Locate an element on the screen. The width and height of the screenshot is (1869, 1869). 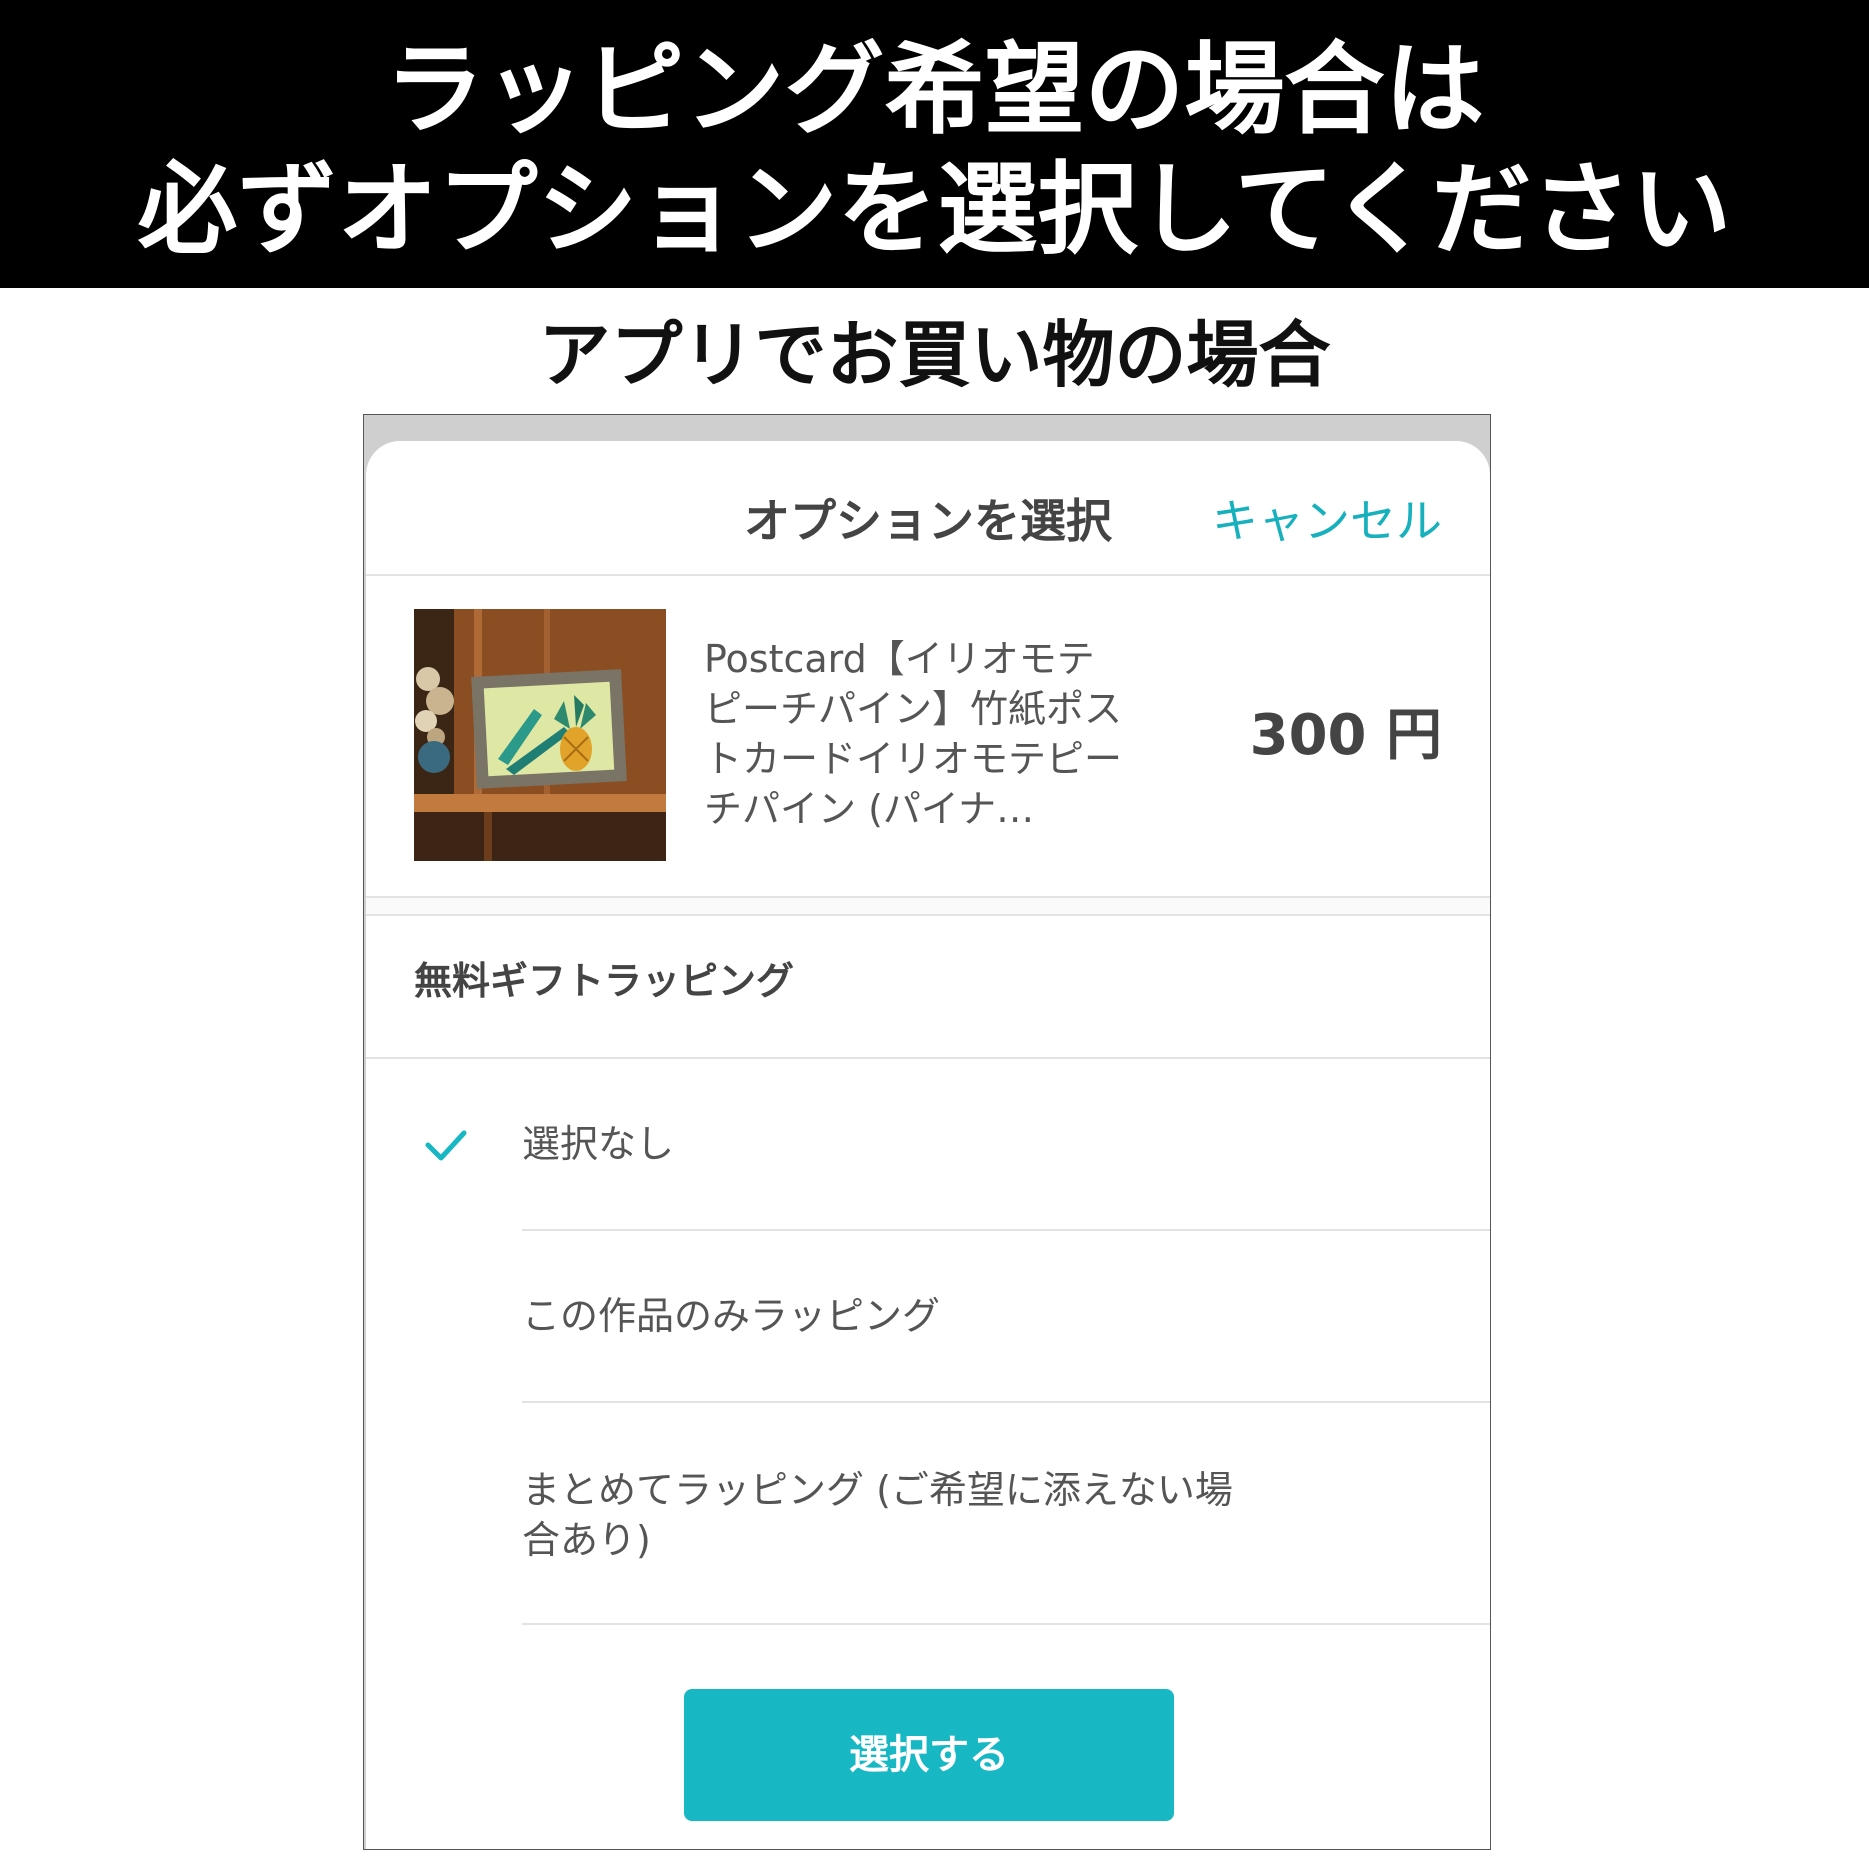
option-no-wrapping: 選択なし is located at coordinates (928, 1145).